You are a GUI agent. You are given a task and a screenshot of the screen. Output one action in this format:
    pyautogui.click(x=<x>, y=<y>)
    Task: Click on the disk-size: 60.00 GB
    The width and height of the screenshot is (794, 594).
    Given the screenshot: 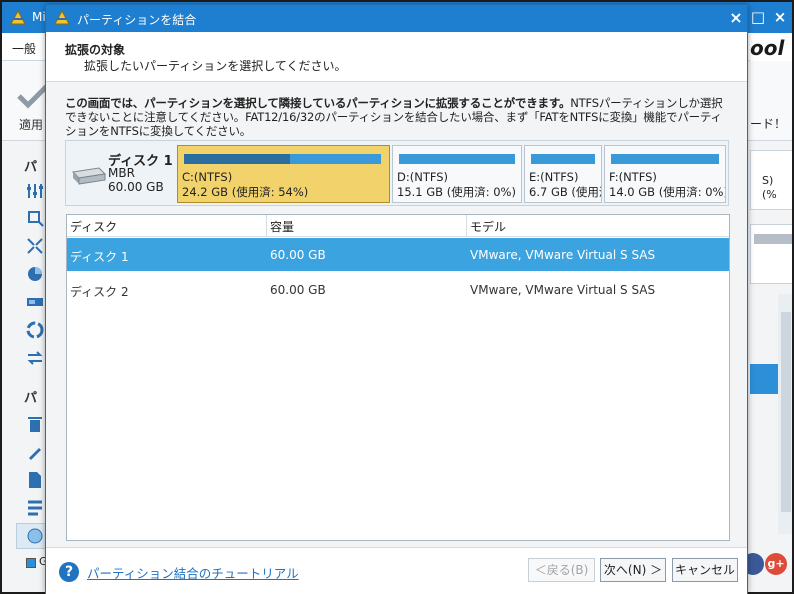 What is the action you would take?
    pyautogui.click(x=136, y=187)
    